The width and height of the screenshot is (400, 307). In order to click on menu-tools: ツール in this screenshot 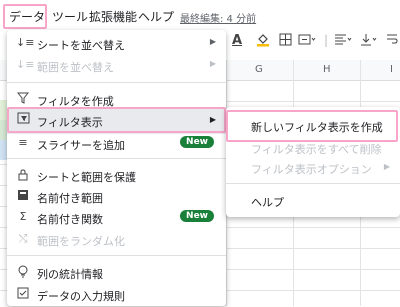, I will do `click(70, 16)`.